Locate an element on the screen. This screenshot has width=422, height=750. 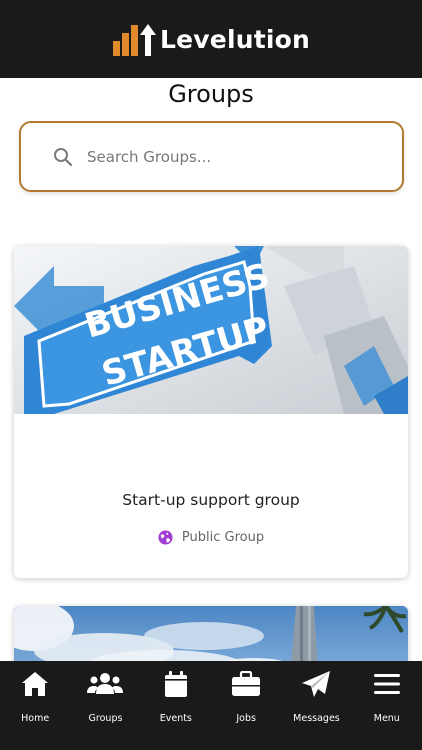
search-input is located at coordinates (232, 157).